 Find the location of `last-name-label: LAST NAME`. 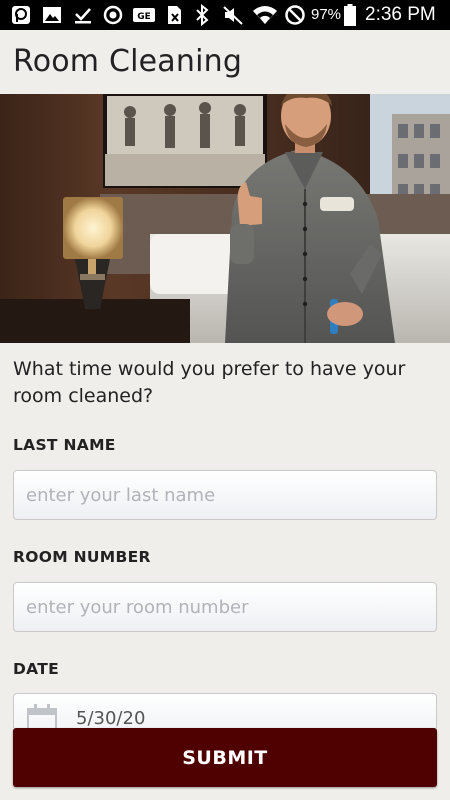

last-name-label: LAST NAME is located at coordinates (64, 445).